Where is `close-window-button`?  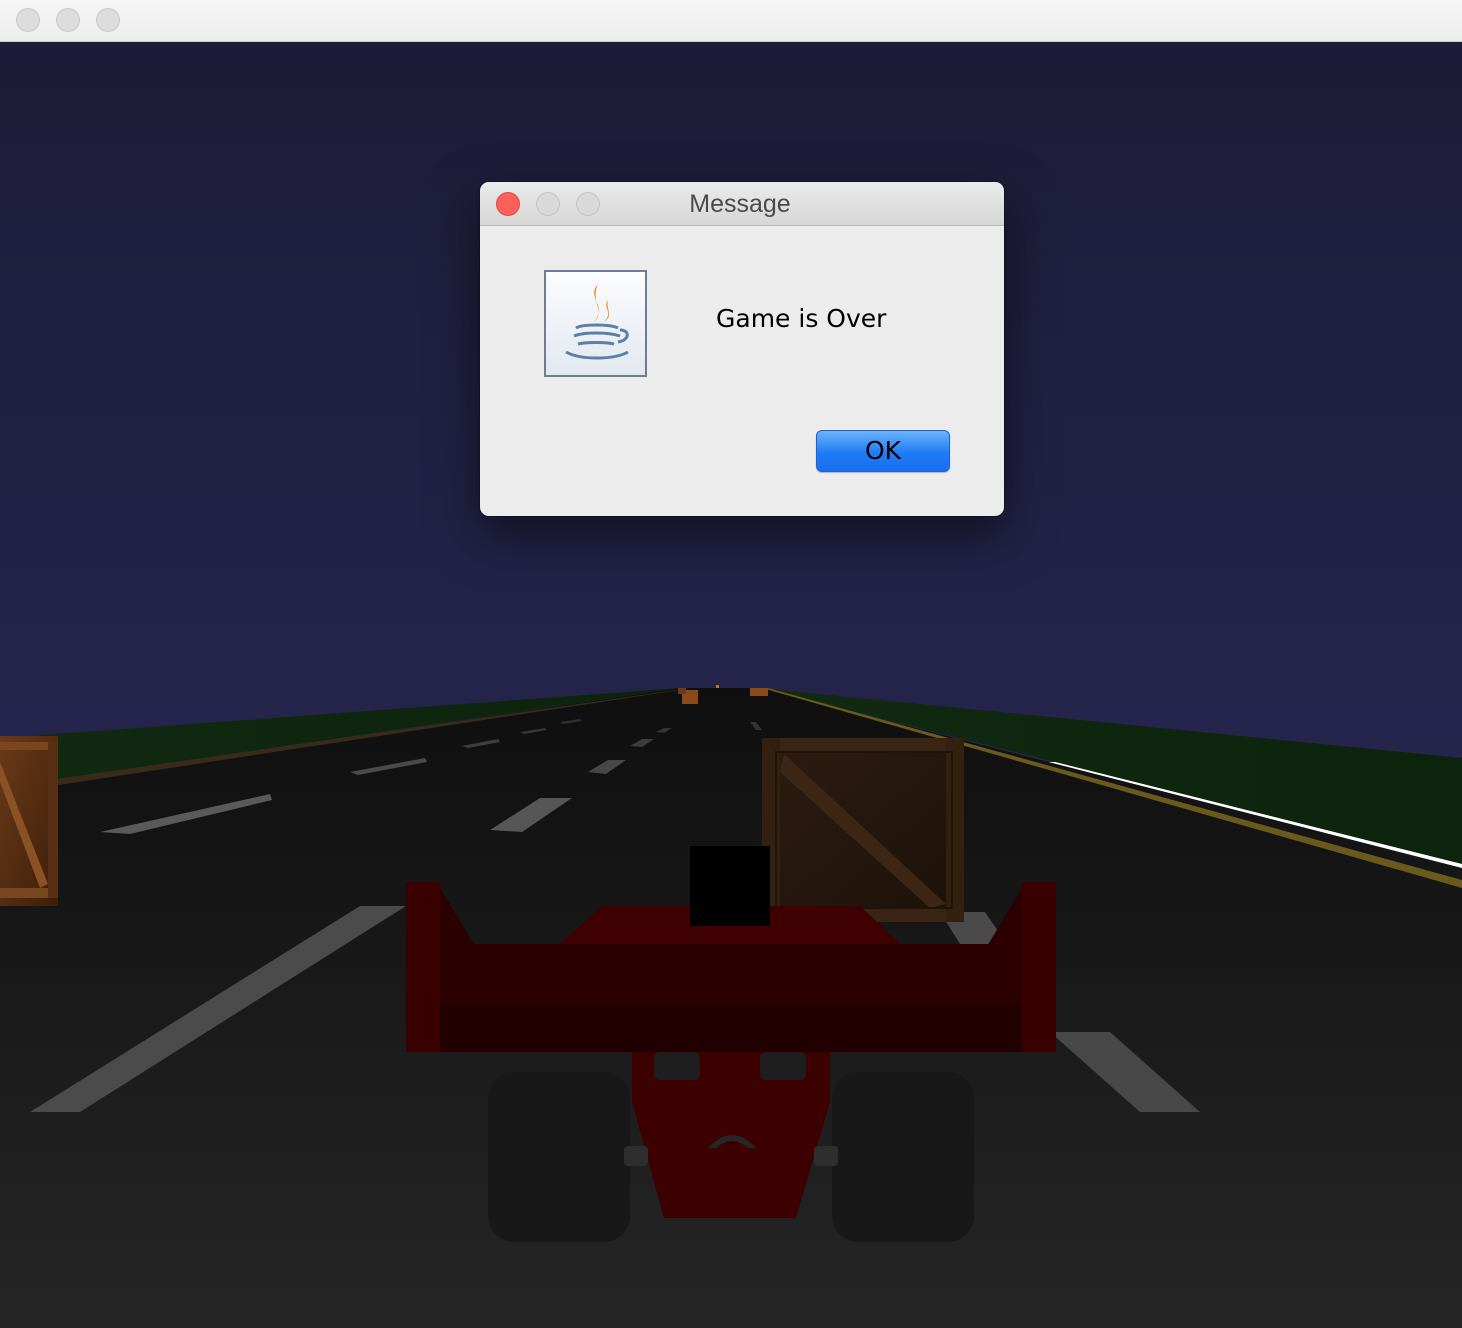 close-window-button is located at coordinates (28, 20).